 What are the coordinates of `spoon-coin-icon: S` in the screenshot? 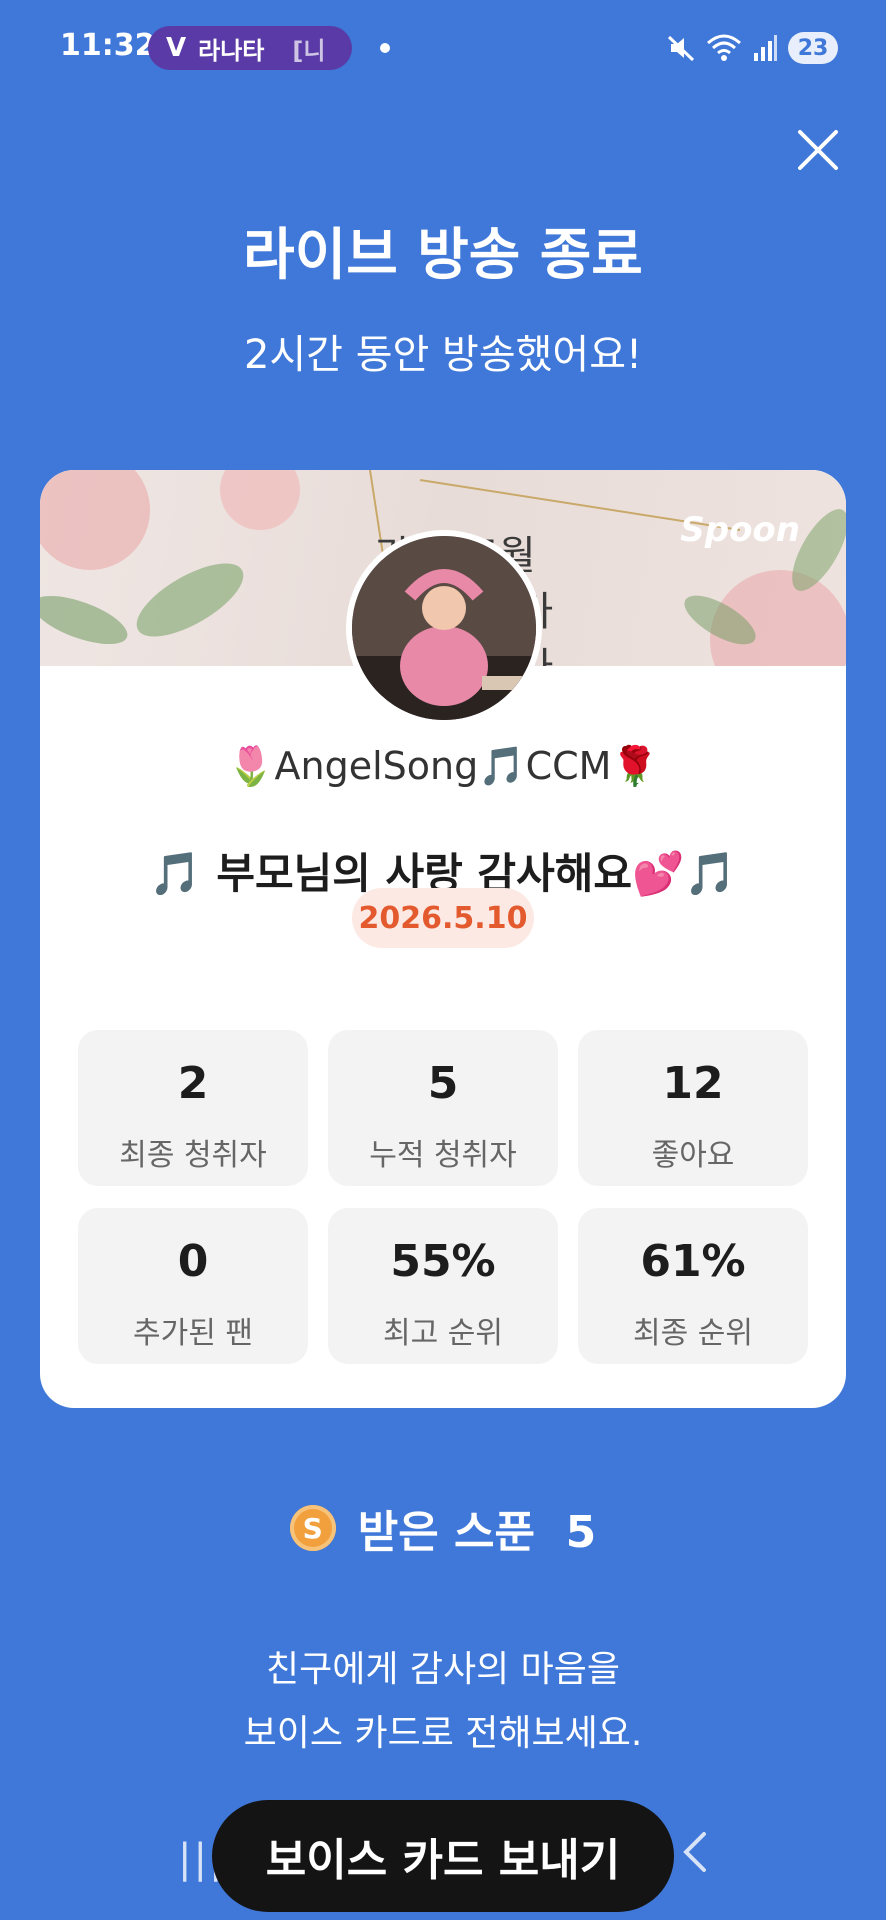 It's located at (312, 1528).